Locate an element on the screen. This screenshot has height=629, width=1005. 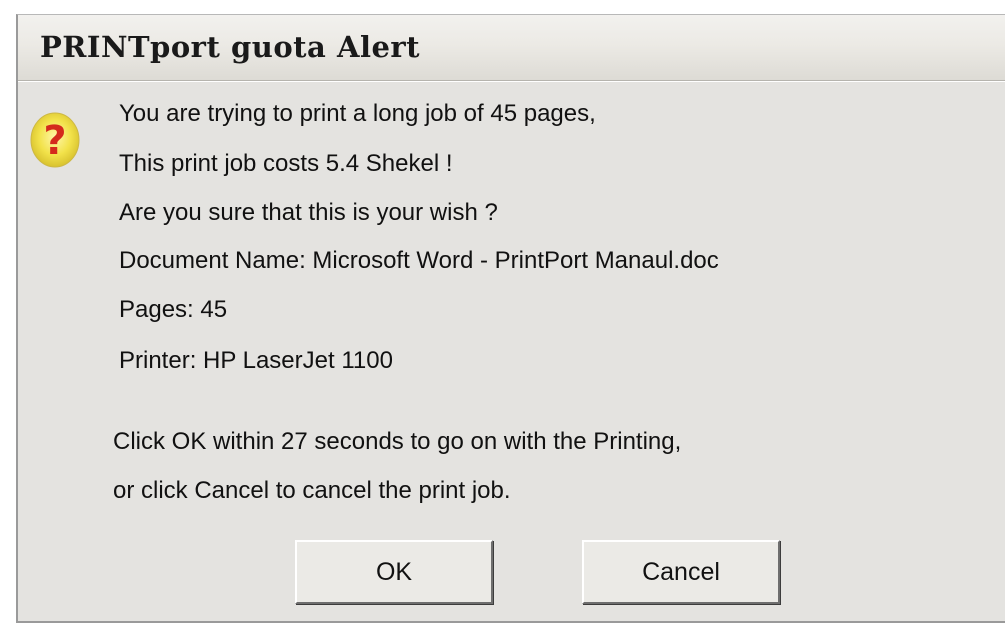
window-title: PRINTport guota Alert is located at coordinates (230, 47).